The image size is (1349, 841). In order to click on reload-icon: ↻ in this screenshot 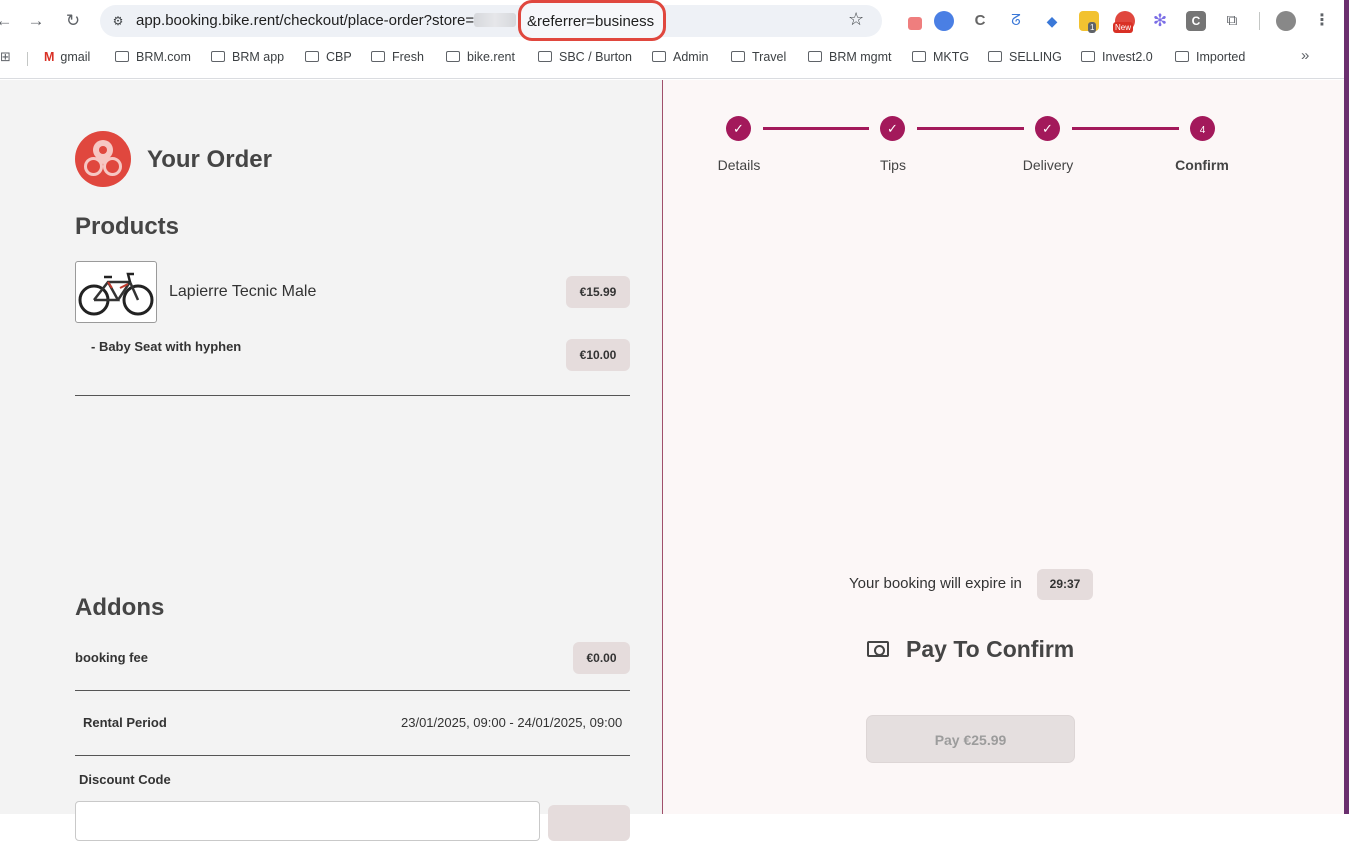, I will do `click(73, 21)`.